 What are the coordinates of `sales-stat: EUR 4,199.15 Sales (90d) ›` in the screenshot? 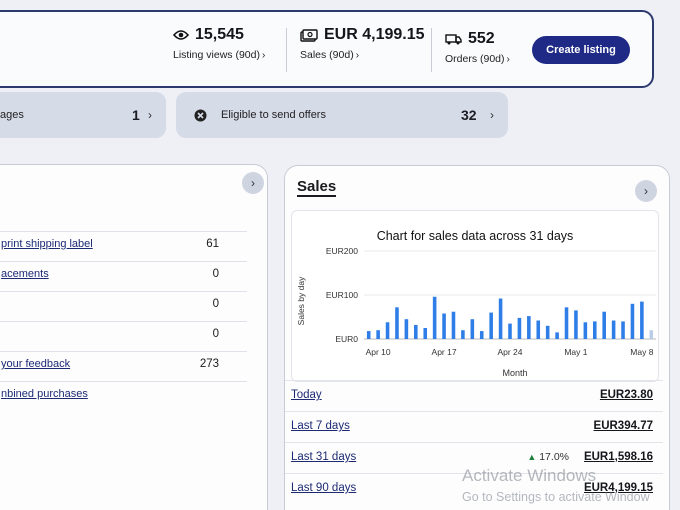 It's located at (362, 43).